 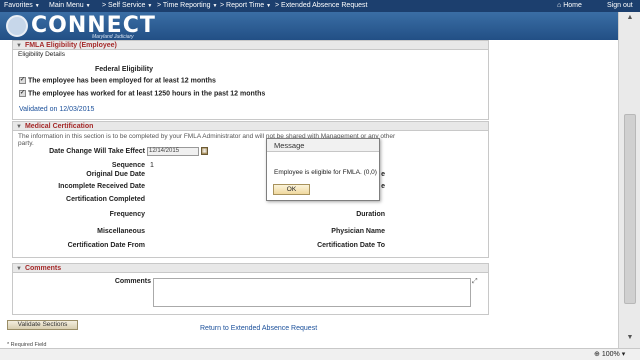 What do you see at coordinates (250, 45) in the screenshot?
I see `fmla-eligibility-header: ▼ FMLA Eligibility (Employee)` at bounding box center [250, 45].